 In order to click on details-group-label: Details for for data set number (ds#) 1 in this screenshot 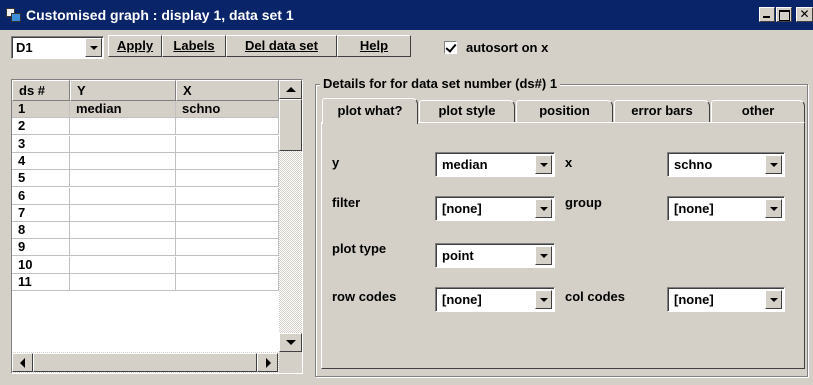, I will do `click(440, 83)`.